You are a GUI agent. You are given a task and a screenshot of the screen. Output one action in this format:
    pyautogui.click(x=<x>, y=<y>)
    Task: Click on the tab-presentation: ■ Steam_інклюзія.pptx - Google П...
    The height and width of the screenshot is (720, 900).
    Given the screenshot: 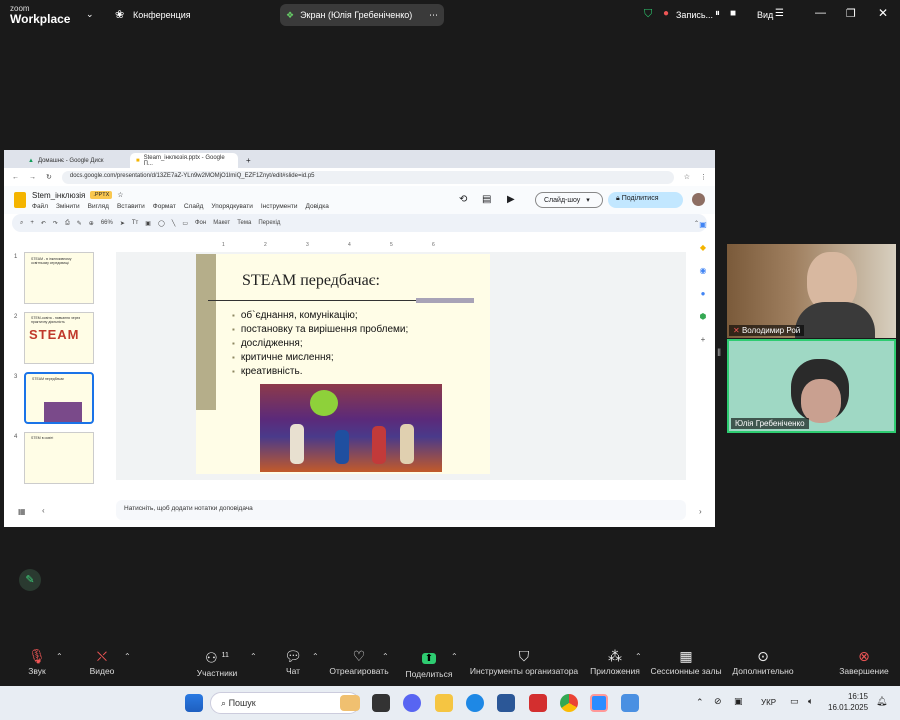 What is the action you would take?
    pyautogui.click(x=184, y=160)
    